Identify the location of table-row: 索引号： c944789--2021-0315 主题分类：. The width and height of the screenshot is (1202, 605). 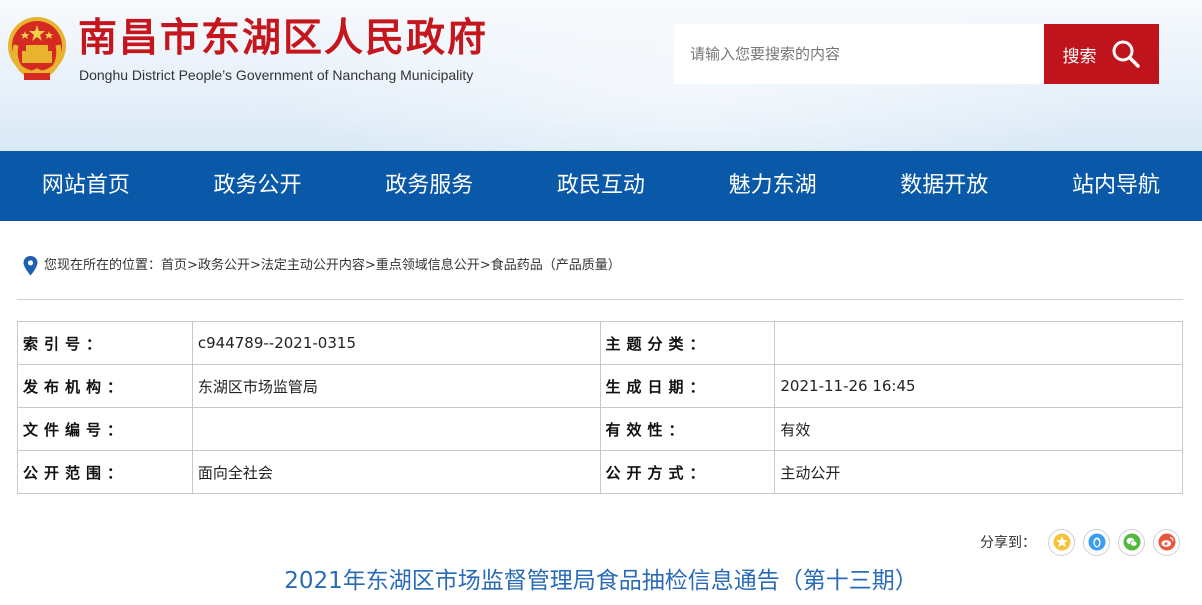
(600, 343).